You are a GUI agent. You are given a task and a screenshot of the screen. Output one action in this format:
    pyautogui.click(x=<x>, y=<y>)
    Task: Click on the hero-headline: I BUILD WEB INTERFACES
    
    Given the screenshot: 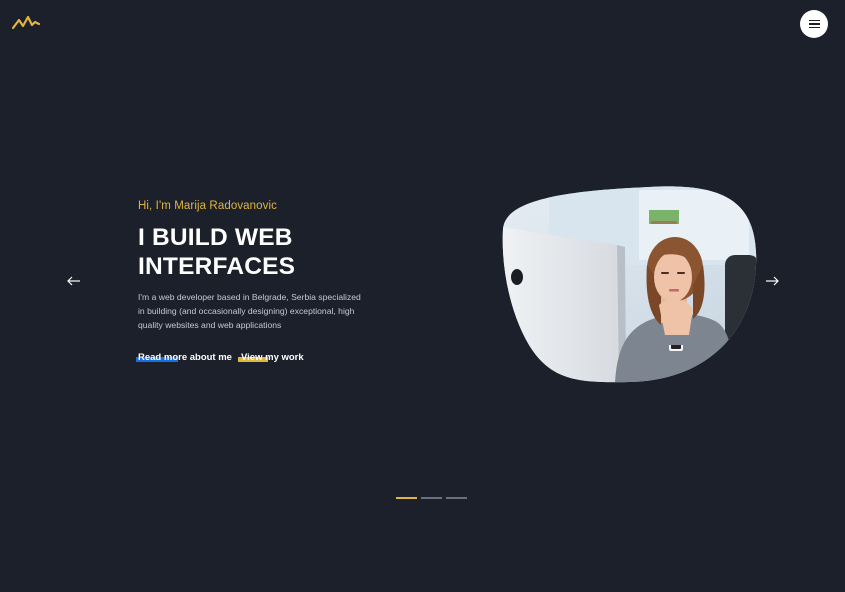 What is the action you would take?
    pyautogui.click(x=258, y=252)
    